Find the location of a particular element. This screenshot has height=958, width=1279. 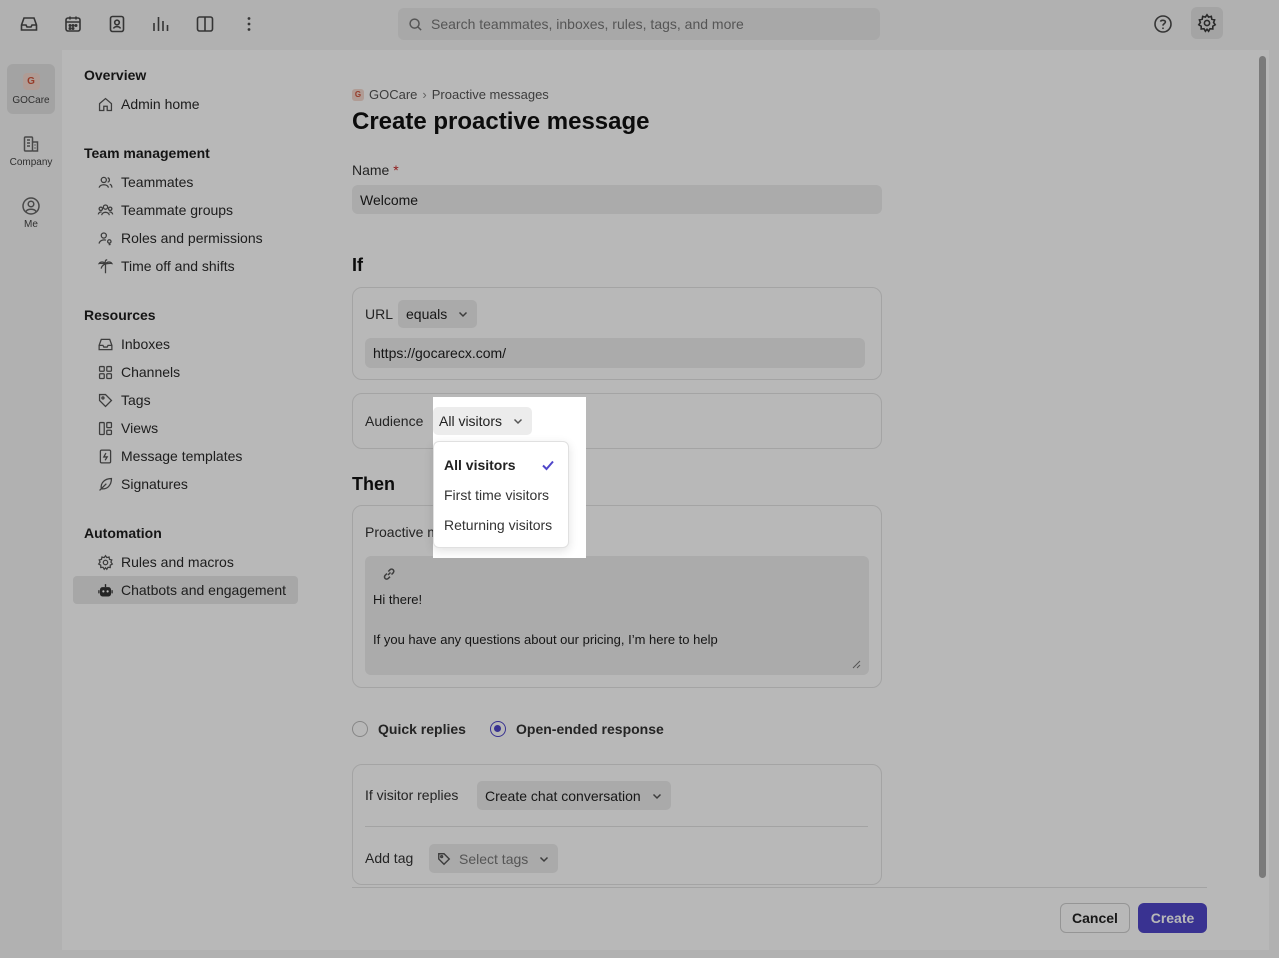

chevron-down-icon is located at coordinates (518, 421).